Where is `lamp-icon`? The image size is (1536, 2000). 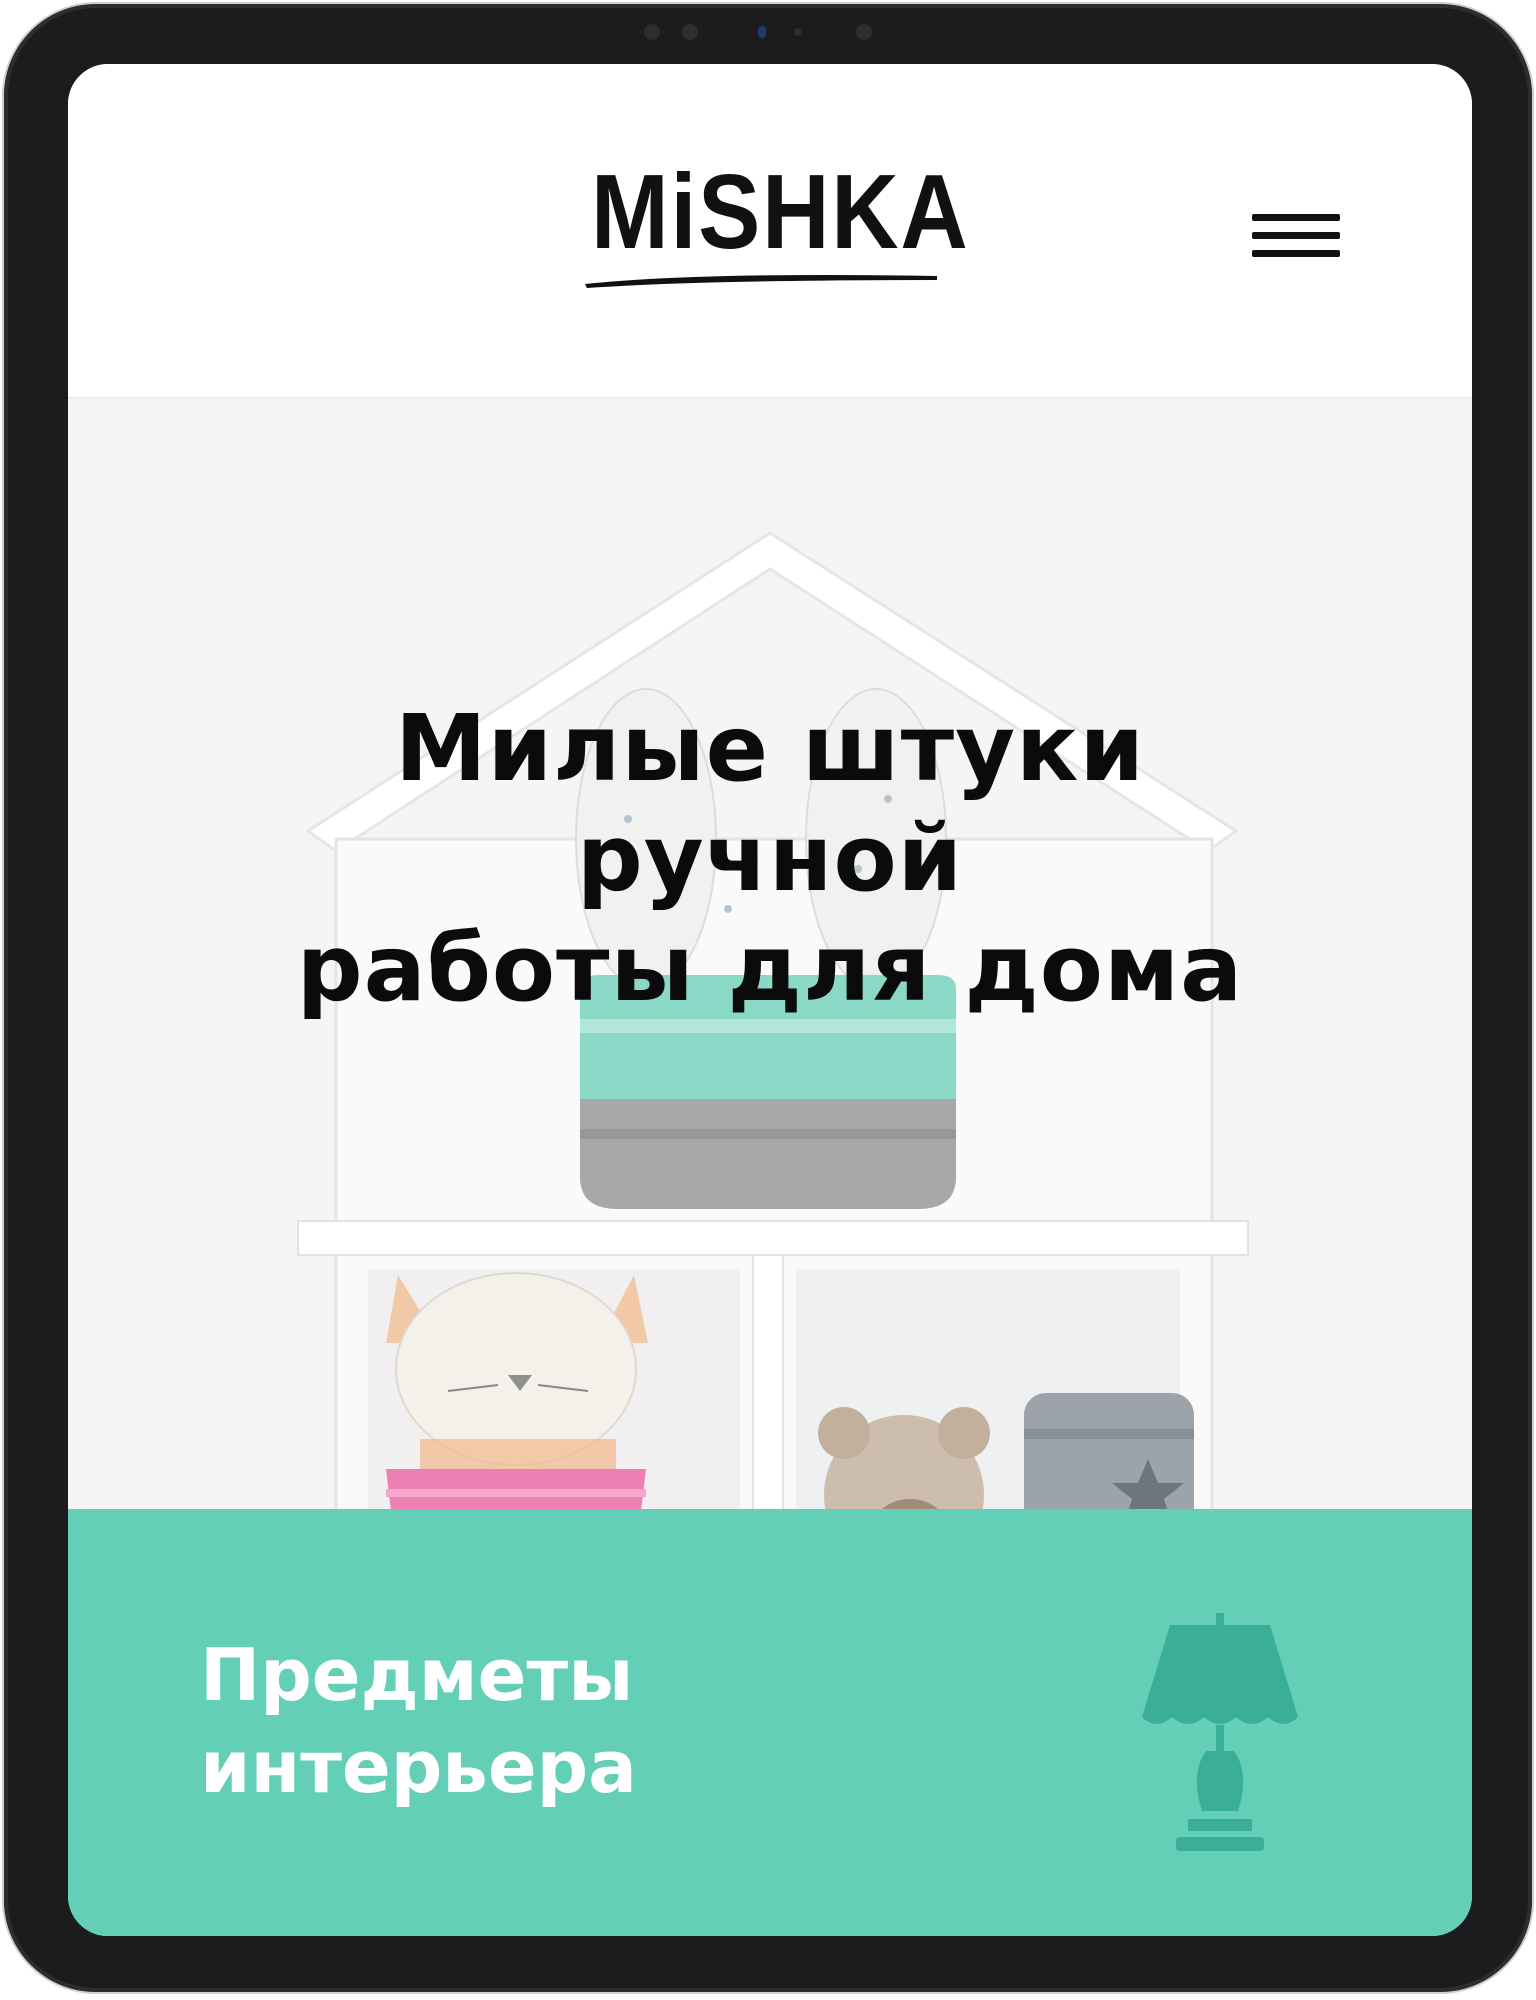 lamp-icon is located at coordinates (1220, 1732).